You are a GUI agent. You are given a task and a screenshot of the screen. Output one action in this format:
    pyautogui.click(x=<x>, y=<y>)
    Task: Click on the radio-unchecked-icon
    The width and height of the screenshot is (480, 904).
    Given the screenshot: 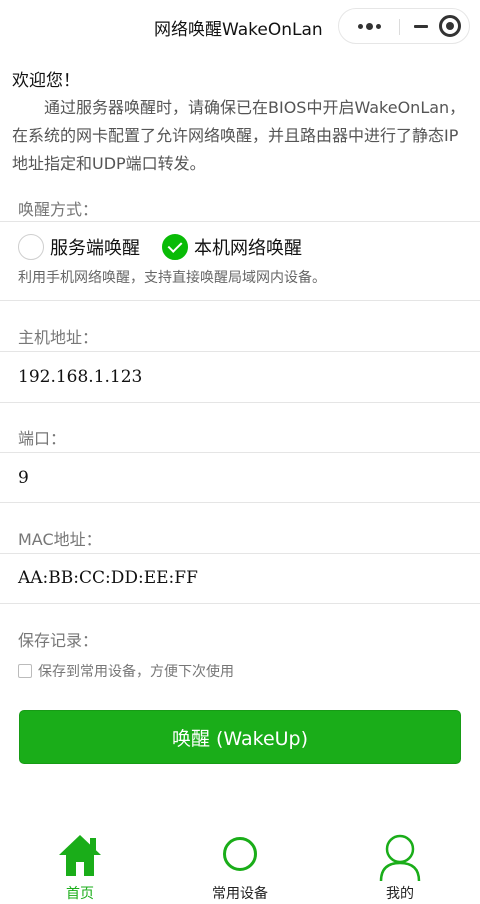 What is the action you would take?
    pyautogui.click(x=31, y=247)
    